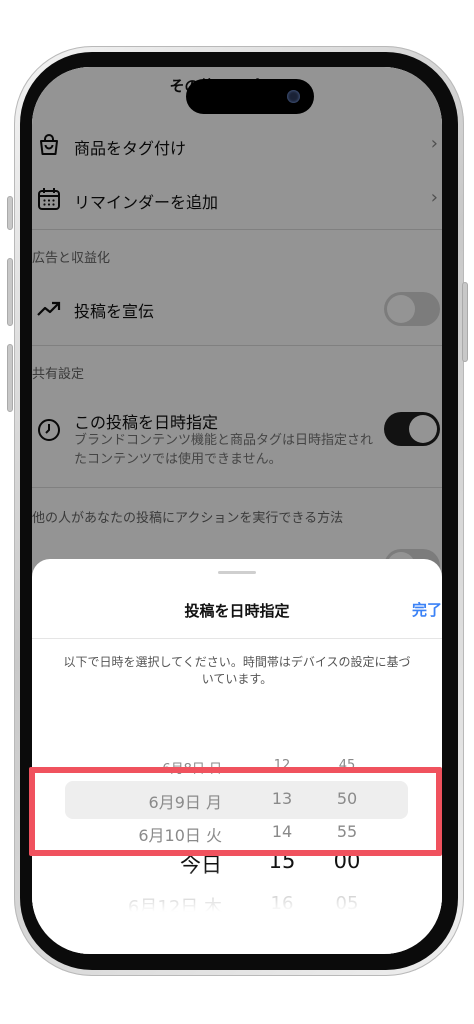  What do you see at coordinates (465, 322) in the screenshot?
I see `power-button` at bounding box center [465, 322].